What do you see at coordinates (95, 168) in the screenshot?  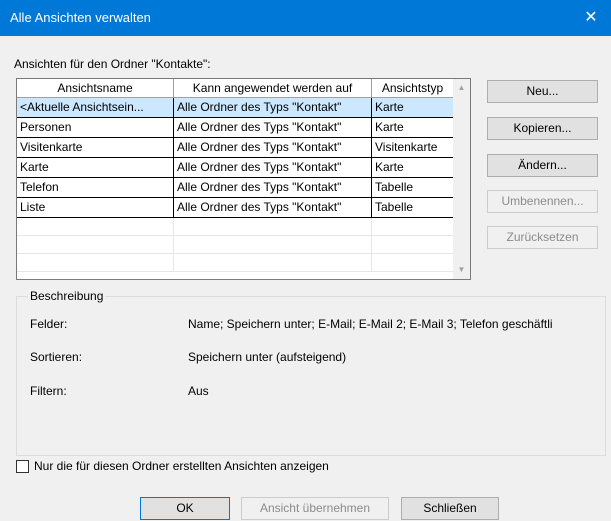 I see `cell-view-name: Karte` at bounding box center [95, 168].